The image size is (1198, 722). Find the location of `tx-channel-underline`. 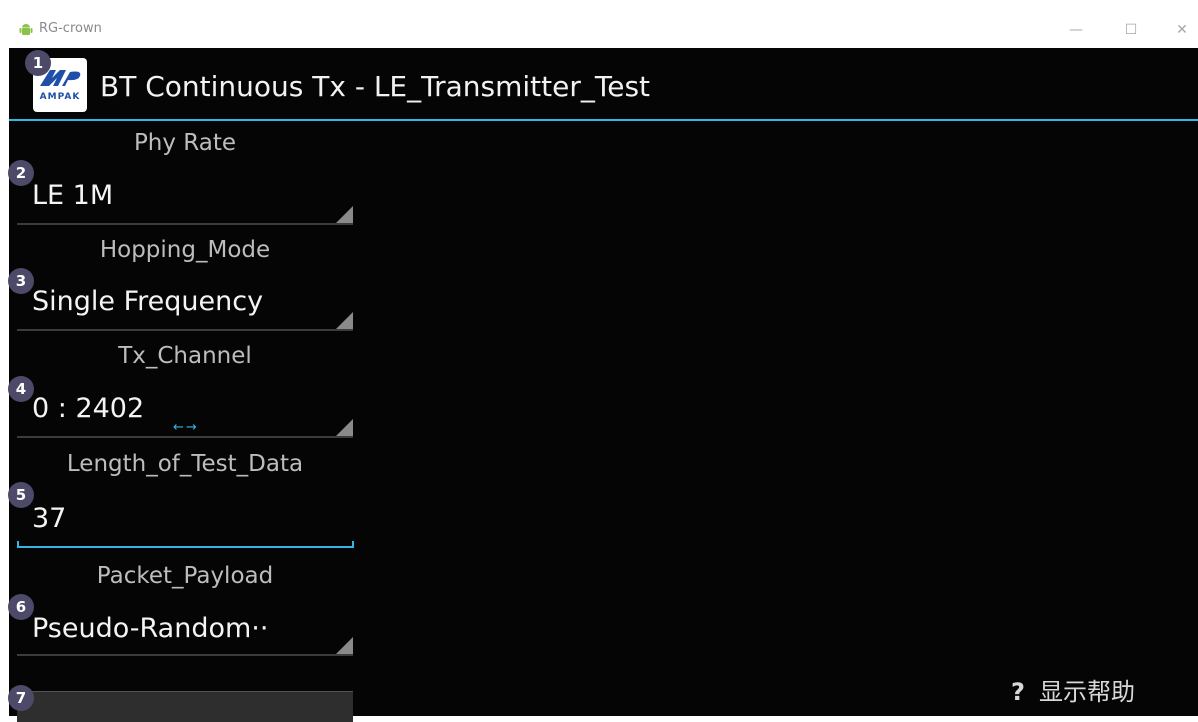

tx-channel-underline is located at coordinates (185, 437).